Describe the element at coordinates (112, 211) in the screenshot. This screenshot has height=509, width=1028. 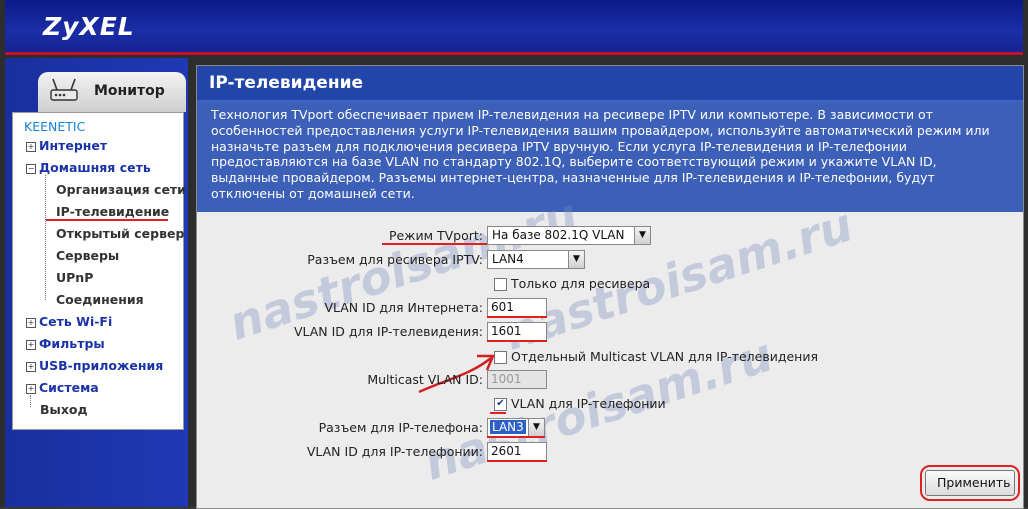
I see `sidebar-item-iptv: IP-телевидение` at that location.